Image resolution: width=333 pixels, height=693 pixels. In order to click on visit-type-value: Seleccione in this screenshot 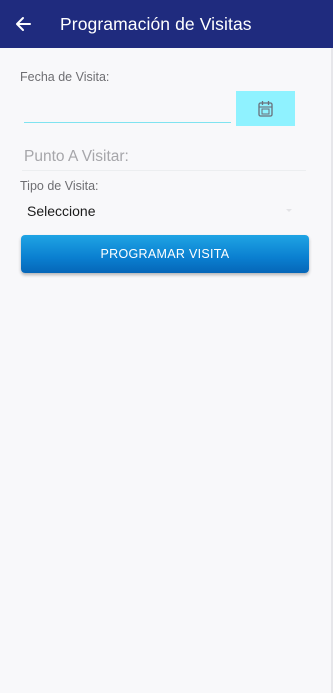, I will do `click(61, 211)`.